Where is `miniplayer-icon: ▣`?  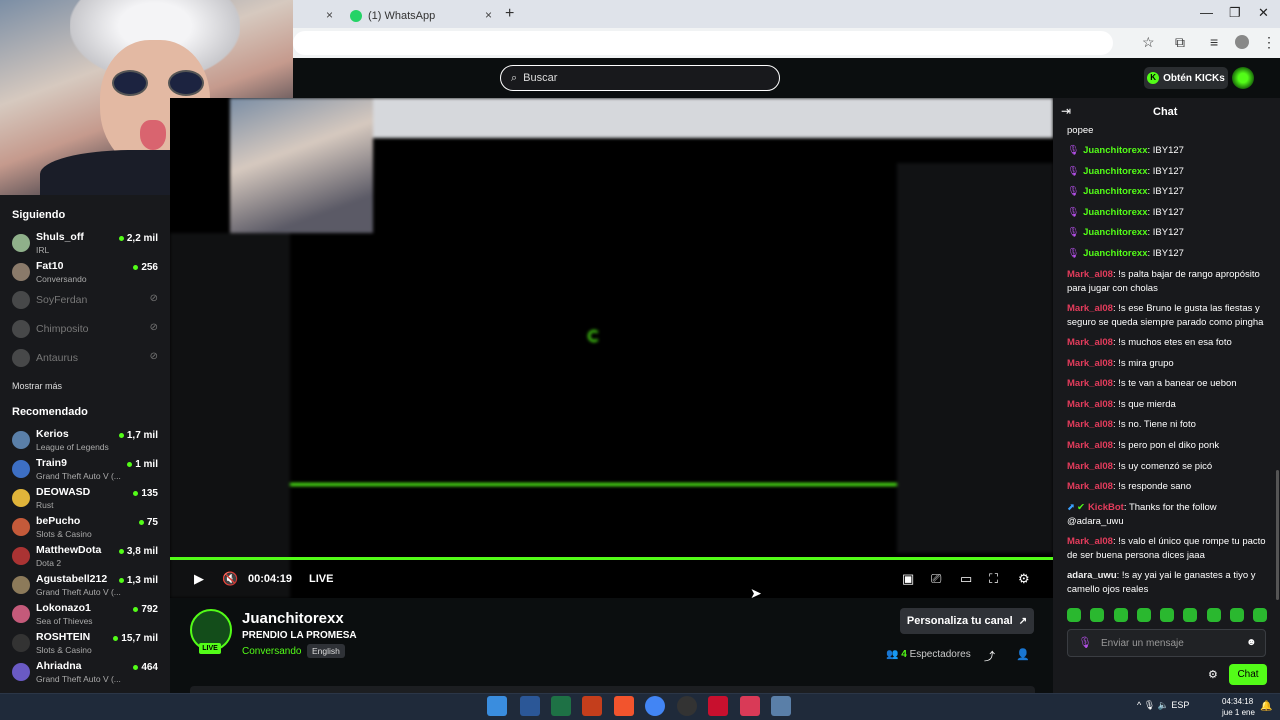
miniplayer-icon: ▣ is located at coordinates (908, 579).